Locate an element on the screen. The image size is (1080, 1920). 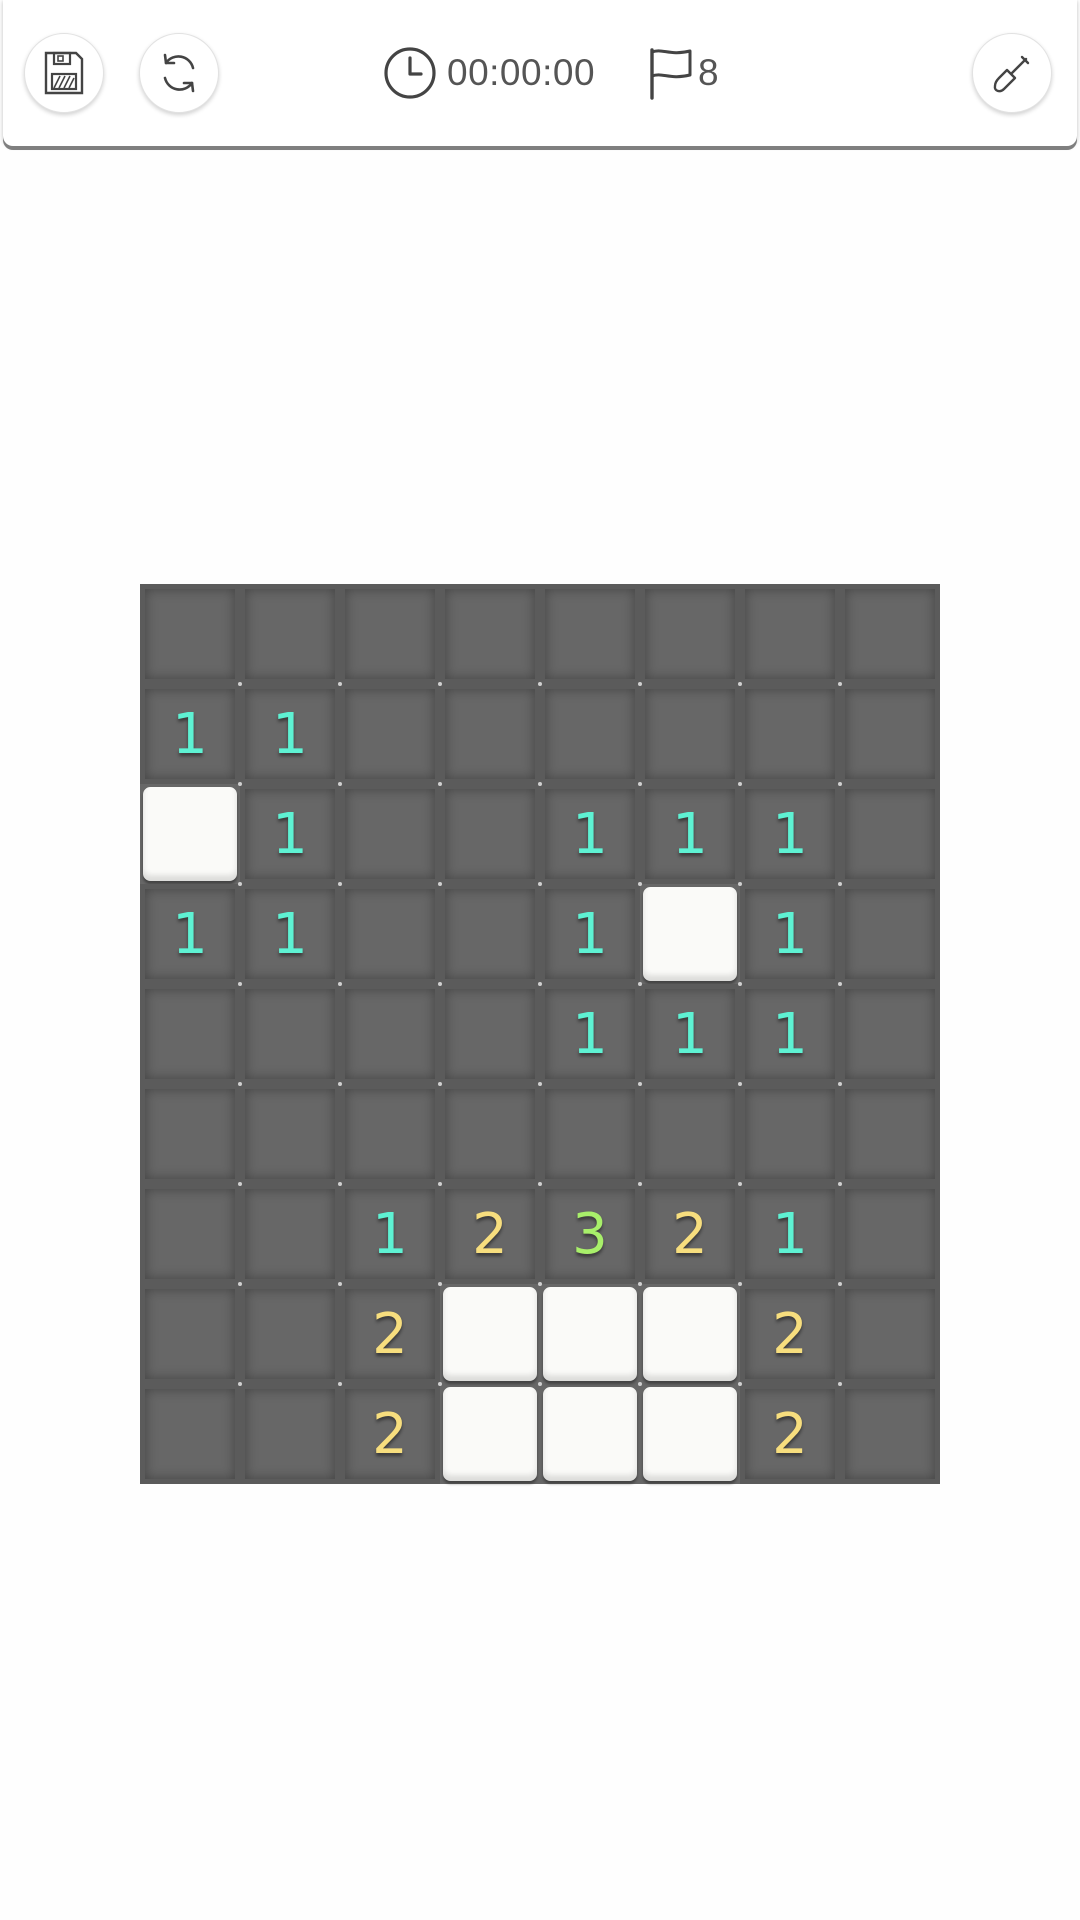
toolbar: 00:00:00 8 is located at coordinates (540, 73).